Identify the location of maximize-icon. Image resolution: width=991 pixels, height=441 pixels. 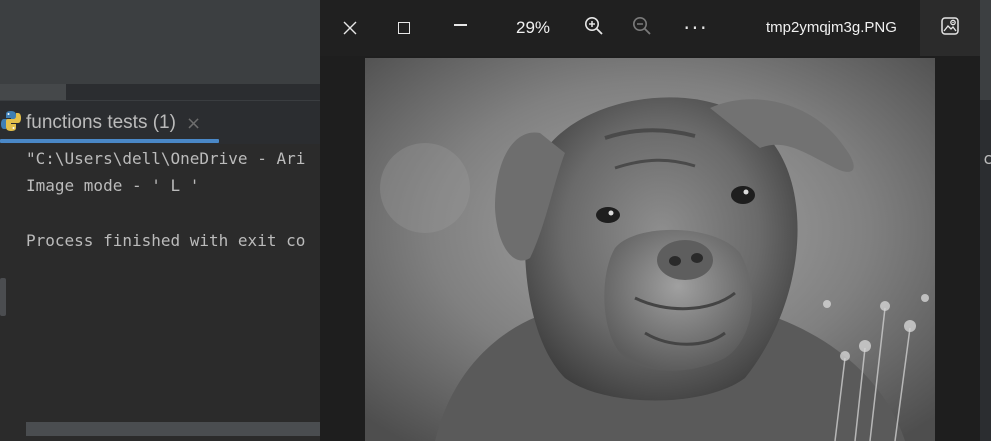
(404, 28).